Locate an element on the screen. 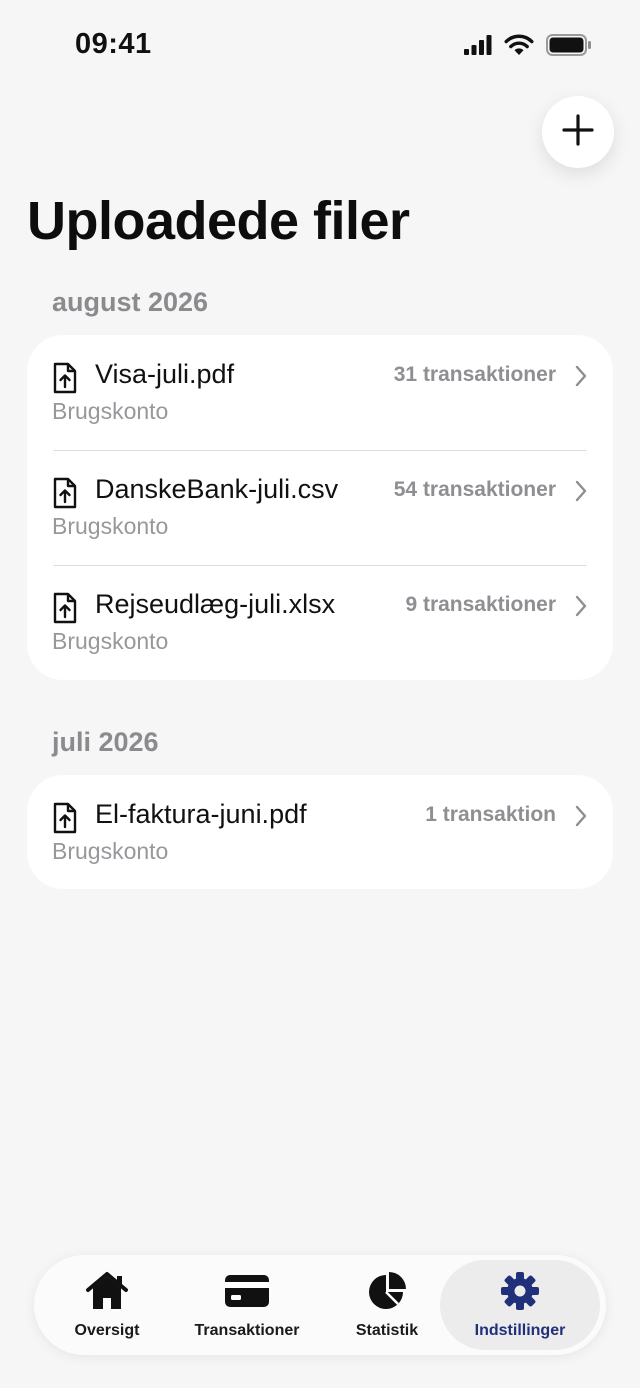  battery-icon is located at coordinates (569, 45).